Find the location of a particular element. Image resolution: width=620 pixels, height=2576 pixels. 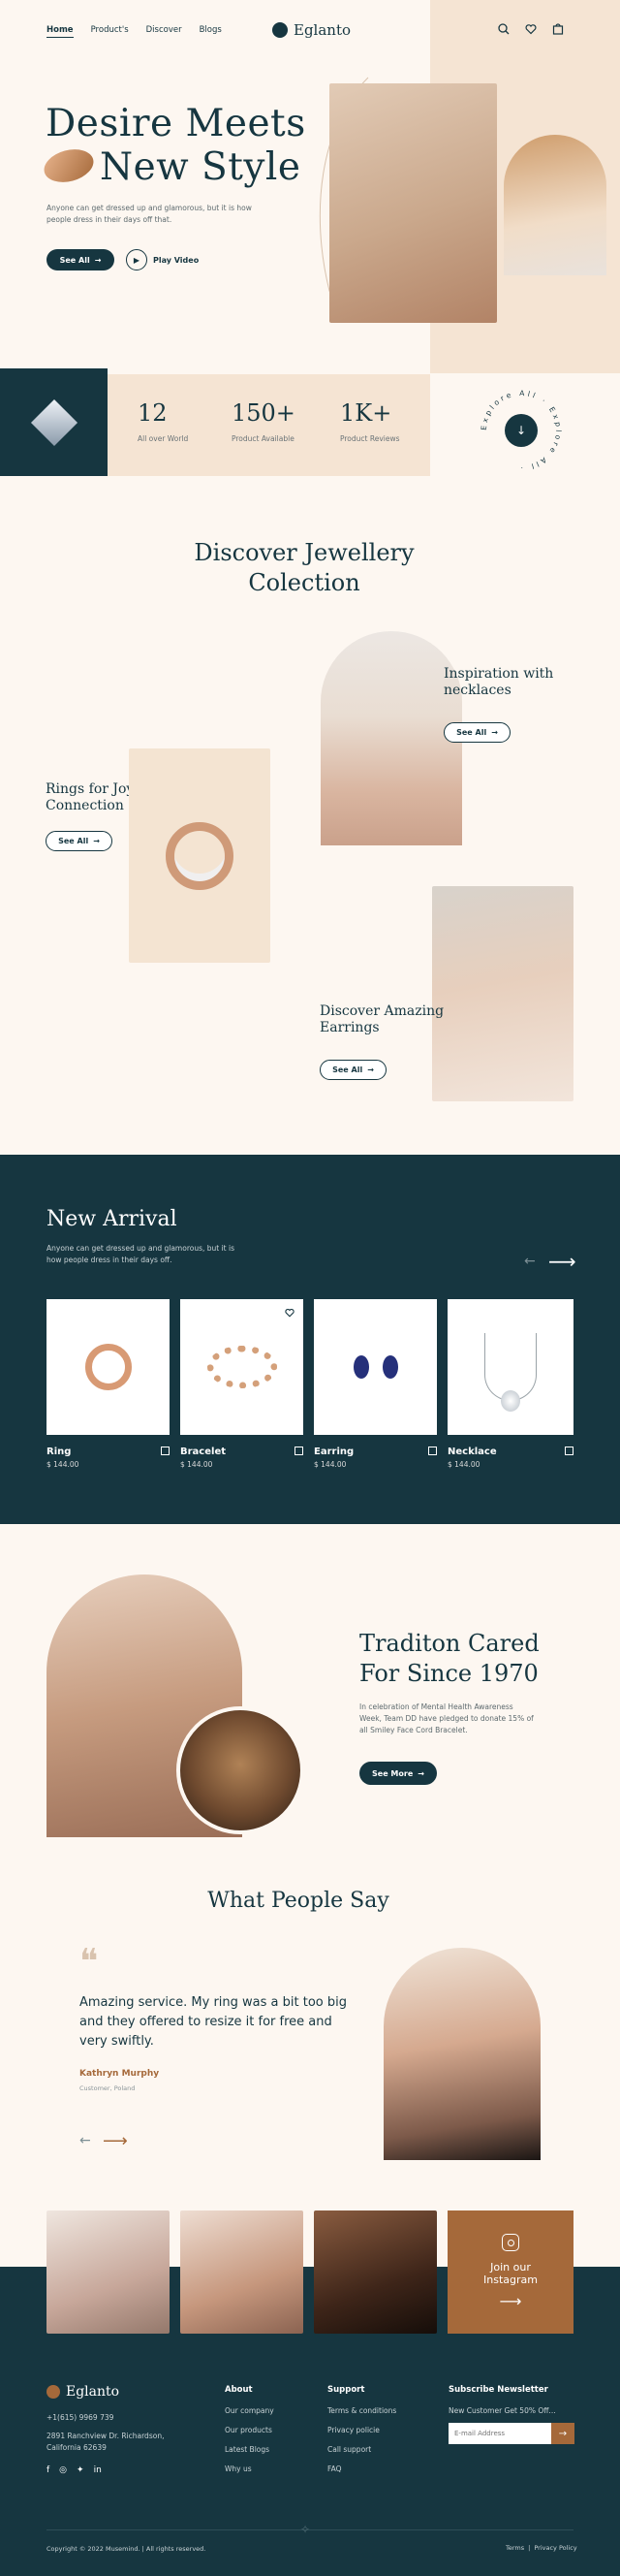

product-card-ring is located at coordinates (108, 1367).